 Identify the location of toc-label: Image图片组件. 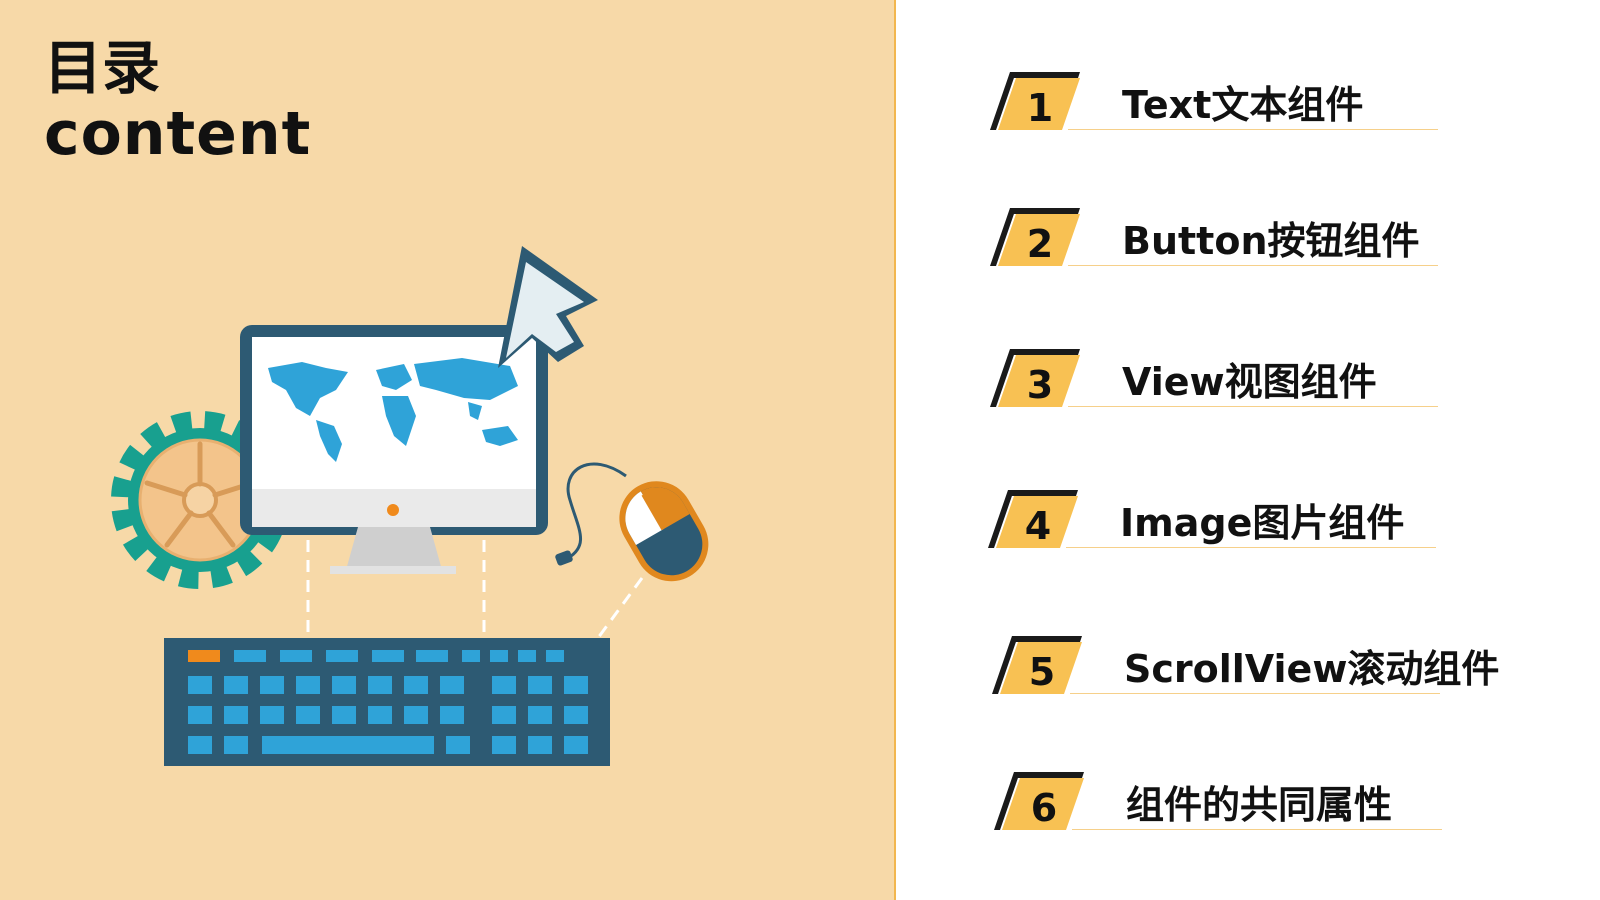
(1262, 523).